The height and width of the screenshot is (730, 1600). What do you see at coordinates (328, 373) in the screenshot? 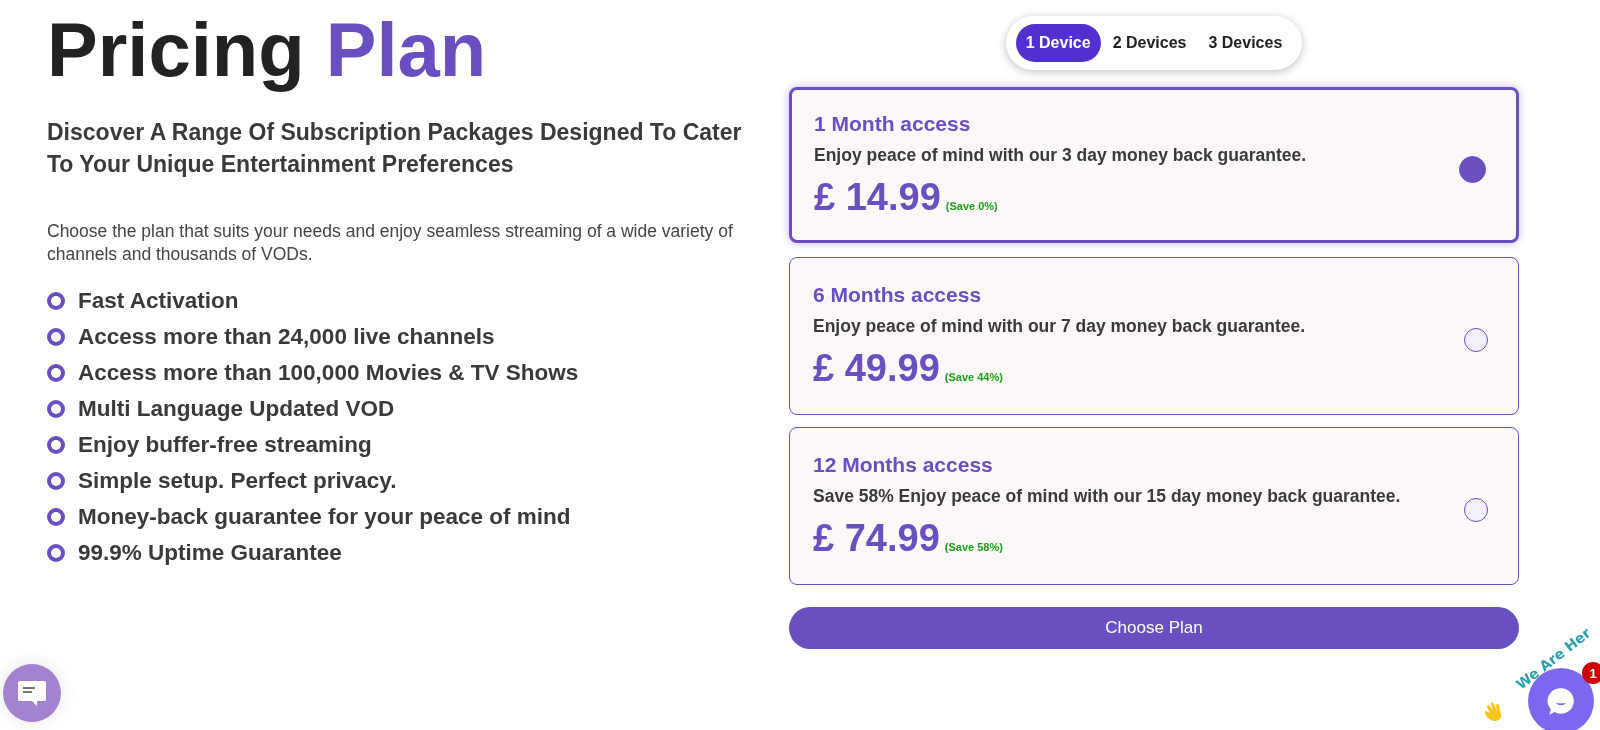
I see `feature-text: Access more than 100,000 Movies & TV Shows` at bounding box center [328, 373].